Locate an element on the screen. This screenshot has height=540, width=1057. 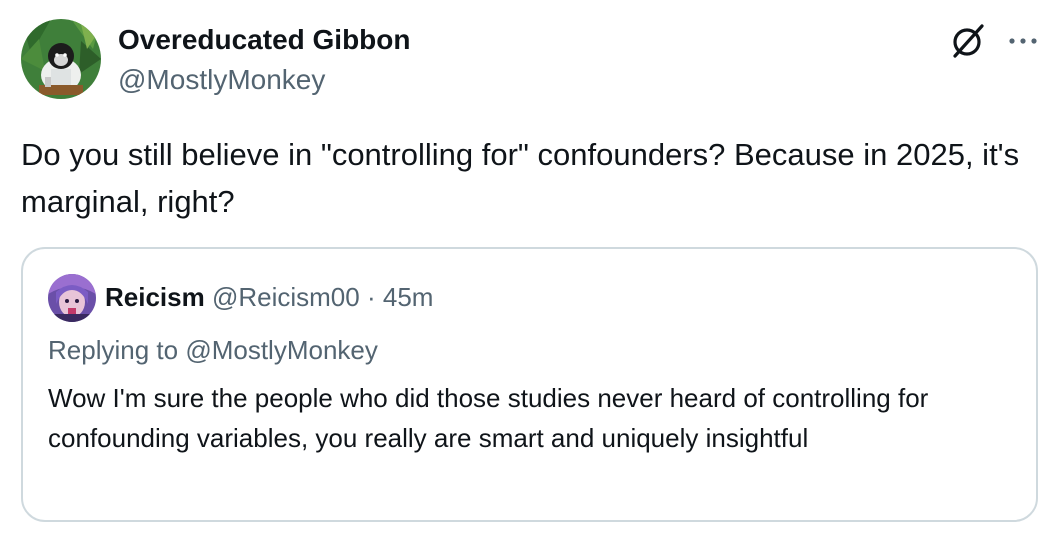
quoted-tweet-header: Reicism @Reicism00 · 45m is located at coordinates (269, 297).